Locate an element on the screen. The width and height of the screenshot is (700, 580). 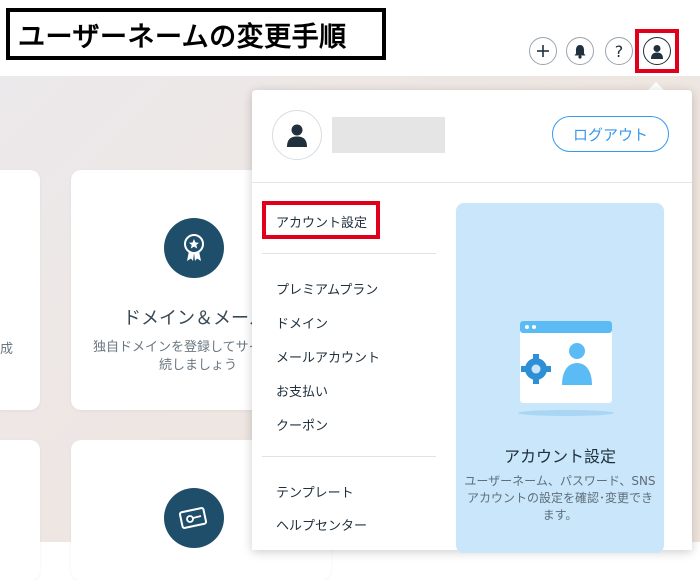
help-button: ? is located at coordinates (619, 51).